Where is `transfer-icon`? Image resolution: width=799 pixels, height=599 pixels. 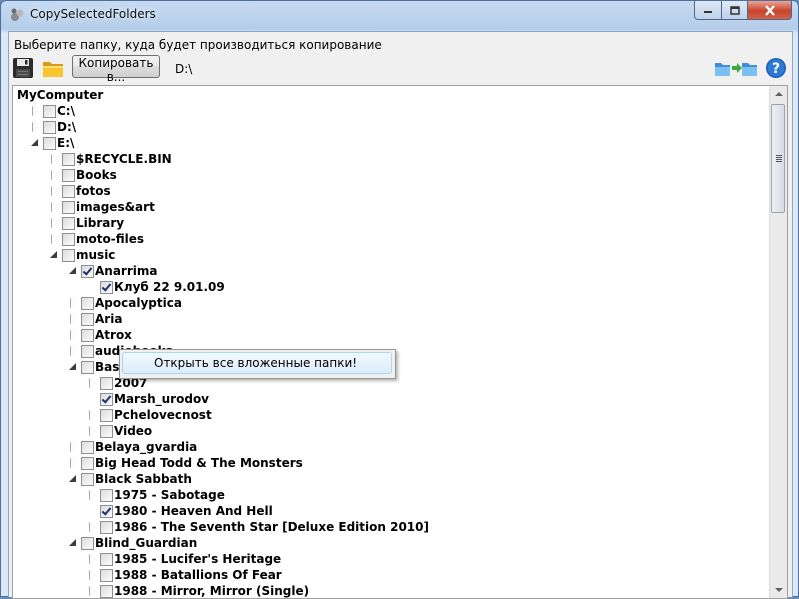
transfer-icon is located at coordinates (736, 68).